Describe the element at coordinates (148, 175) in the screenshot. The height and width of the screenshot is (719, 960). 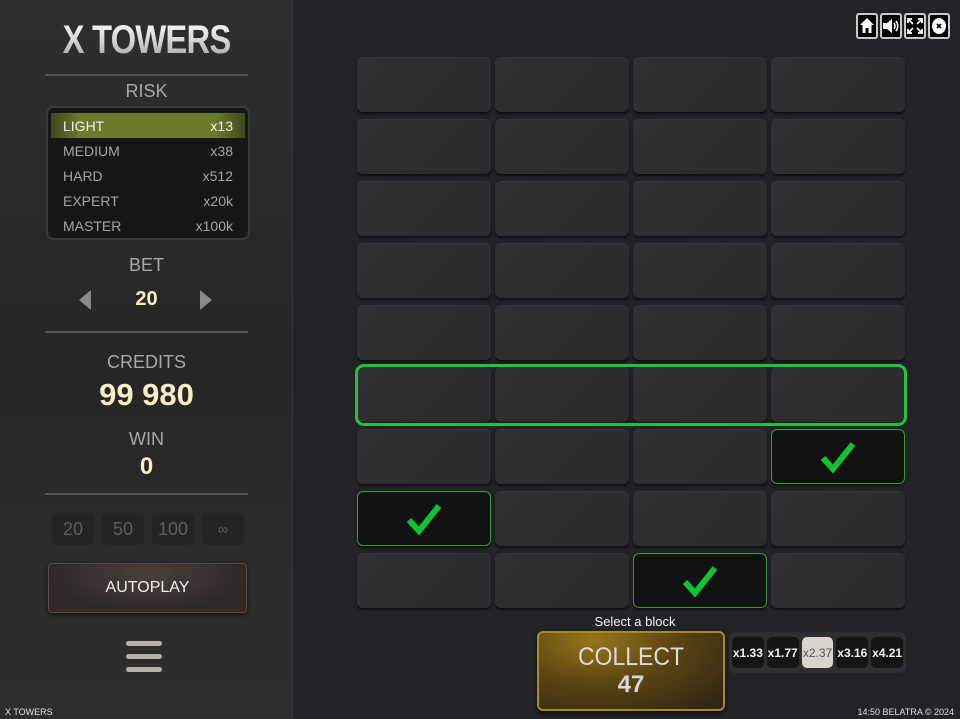
I see `risk-option-hard: HARD x512` at that location.